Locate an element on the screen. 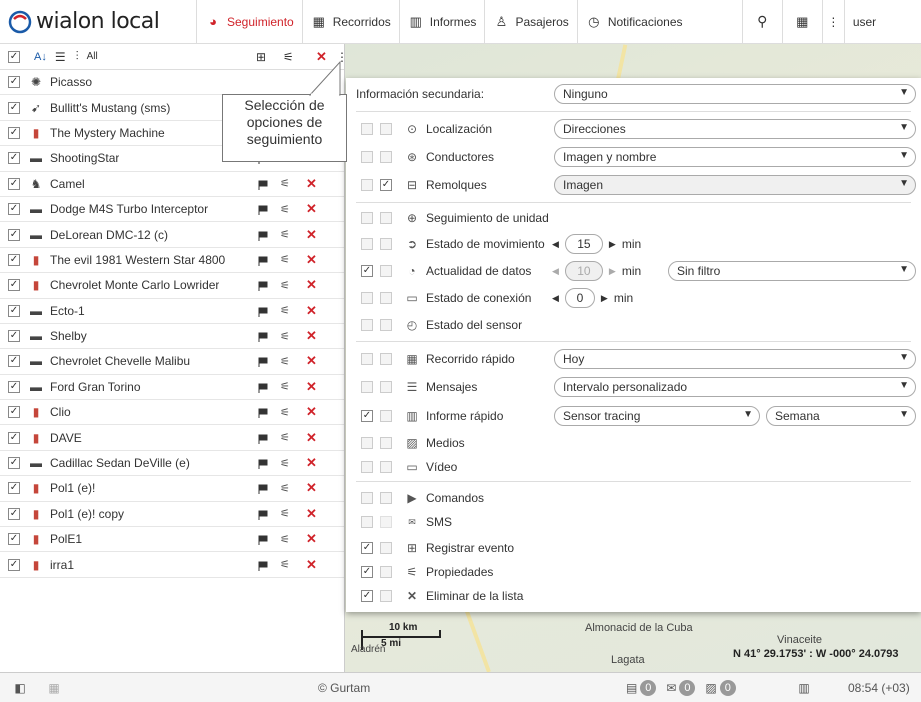 The height and width of the screenshot is (702, 921). more-menu-button: ⋮ is located at coordinates (832, 22).